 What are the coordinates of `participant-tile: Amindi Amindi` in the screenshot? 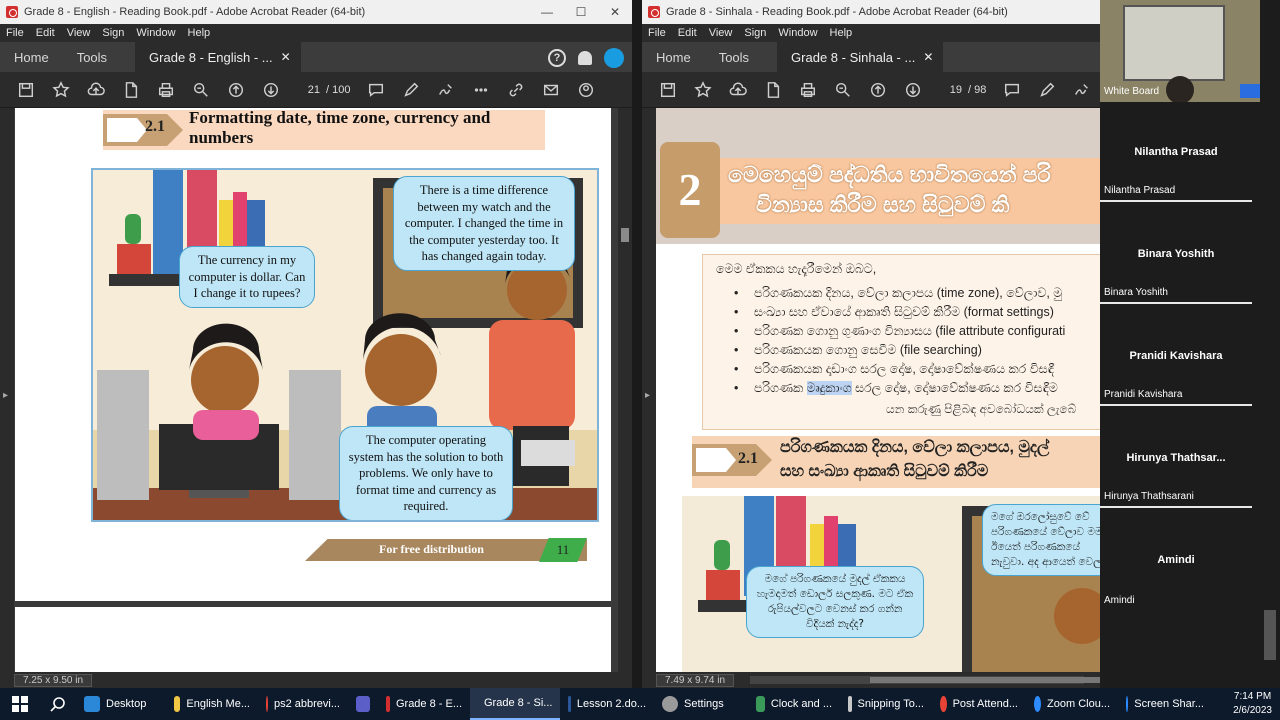 It's located at (1176, 560).